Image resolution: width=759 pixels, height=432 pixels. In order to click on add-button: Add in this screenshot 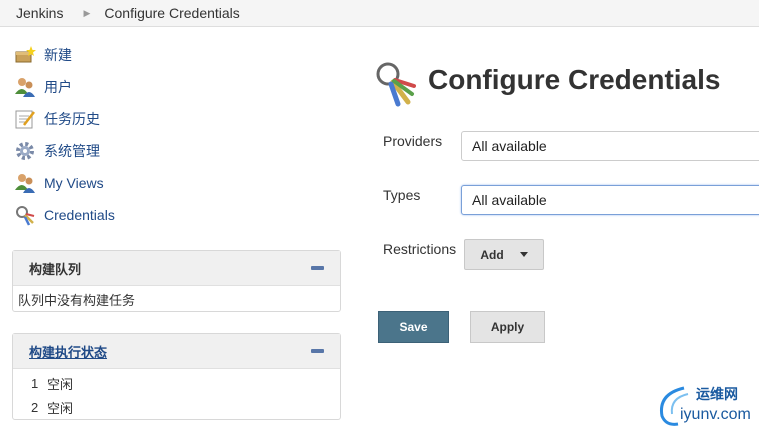, I will do `click(504, 254)`.